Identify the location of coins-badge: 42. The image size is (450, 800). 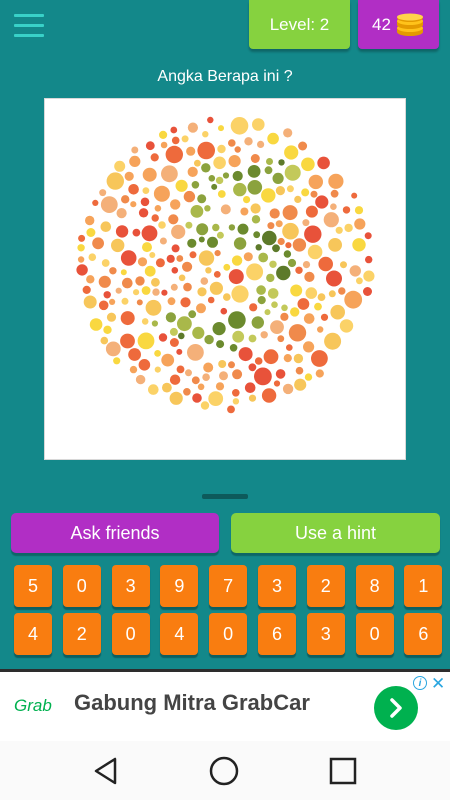
(398, 24).